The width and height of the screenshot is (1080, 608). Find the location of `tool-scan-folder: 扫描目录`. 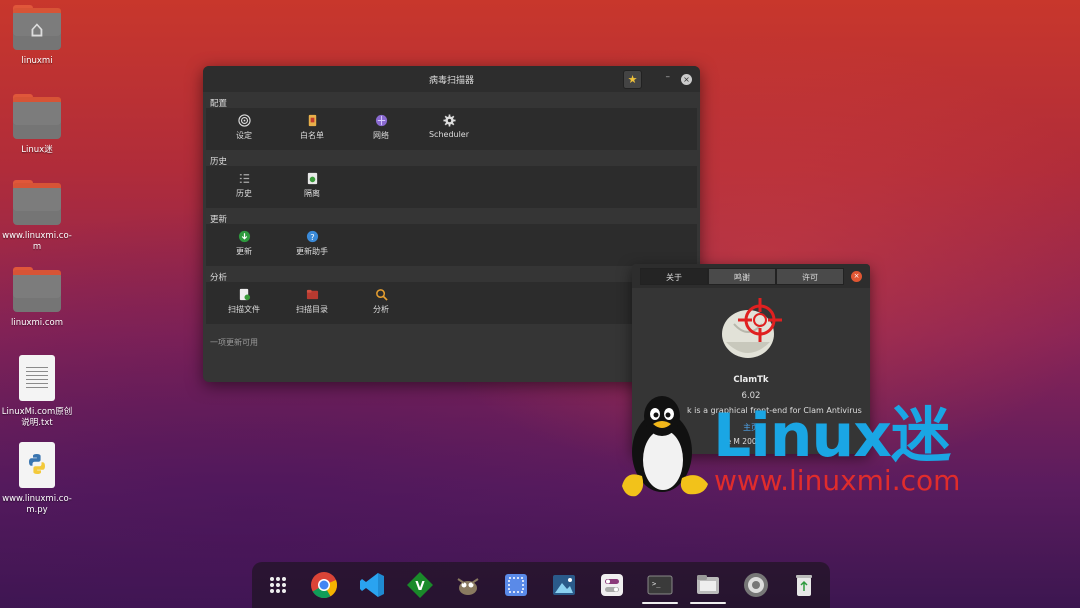

tool-scan-folder: 扫描目录 is located at coordinates (312, 301).